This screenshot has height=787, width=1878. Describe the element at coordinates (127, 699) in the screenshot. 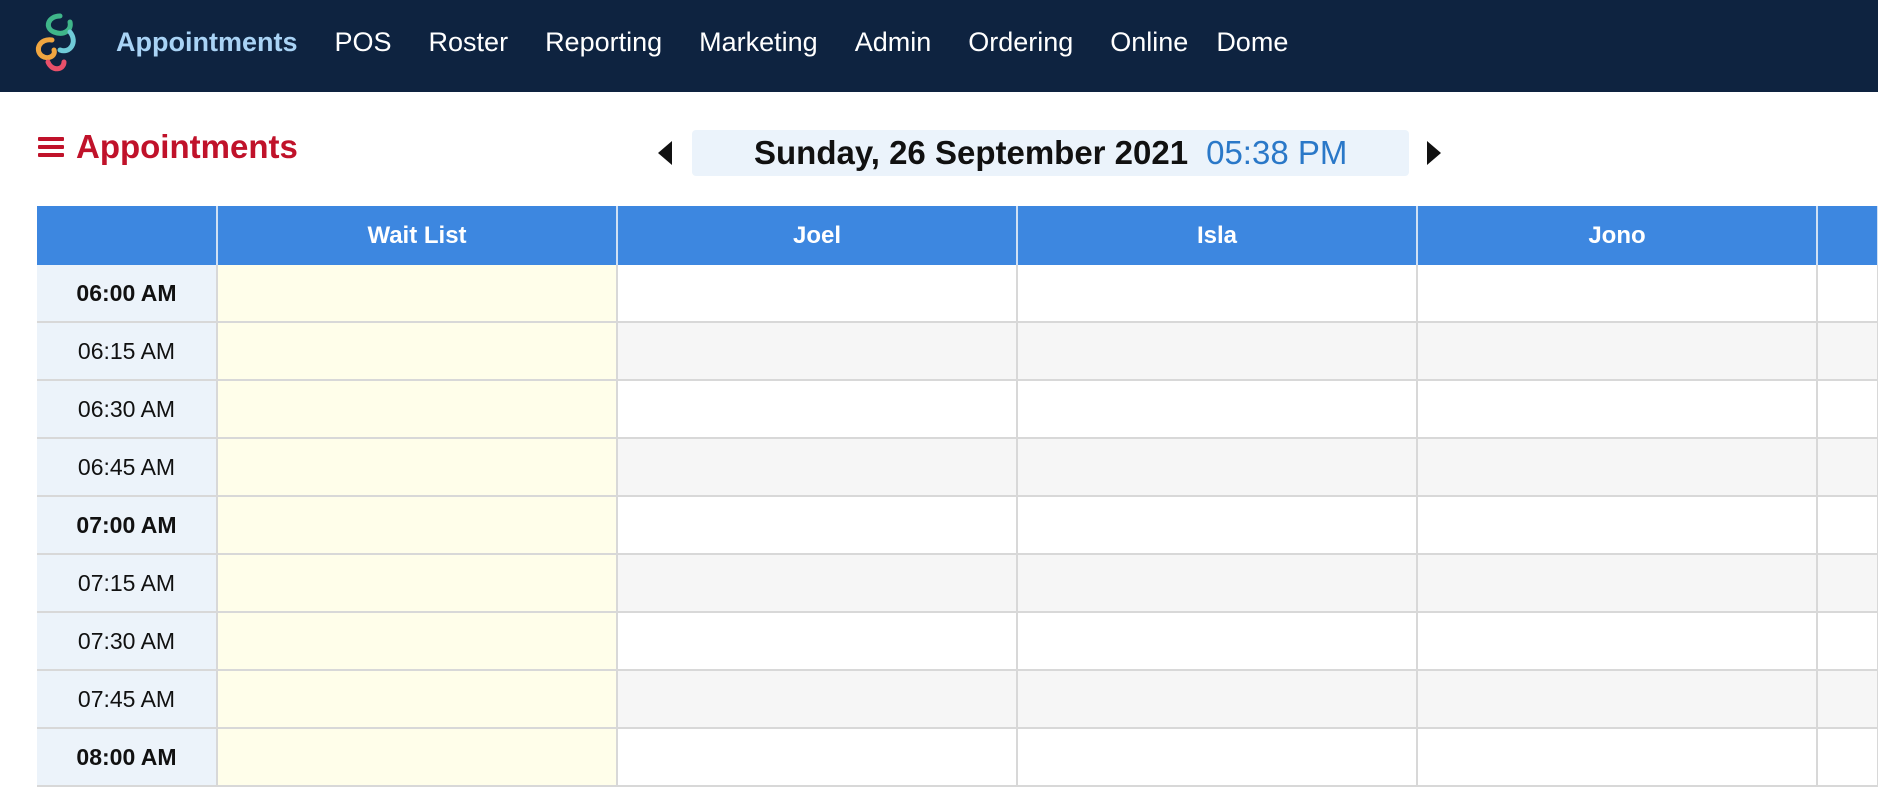

I see `time-slot-label: 07:45 AM` at that location.